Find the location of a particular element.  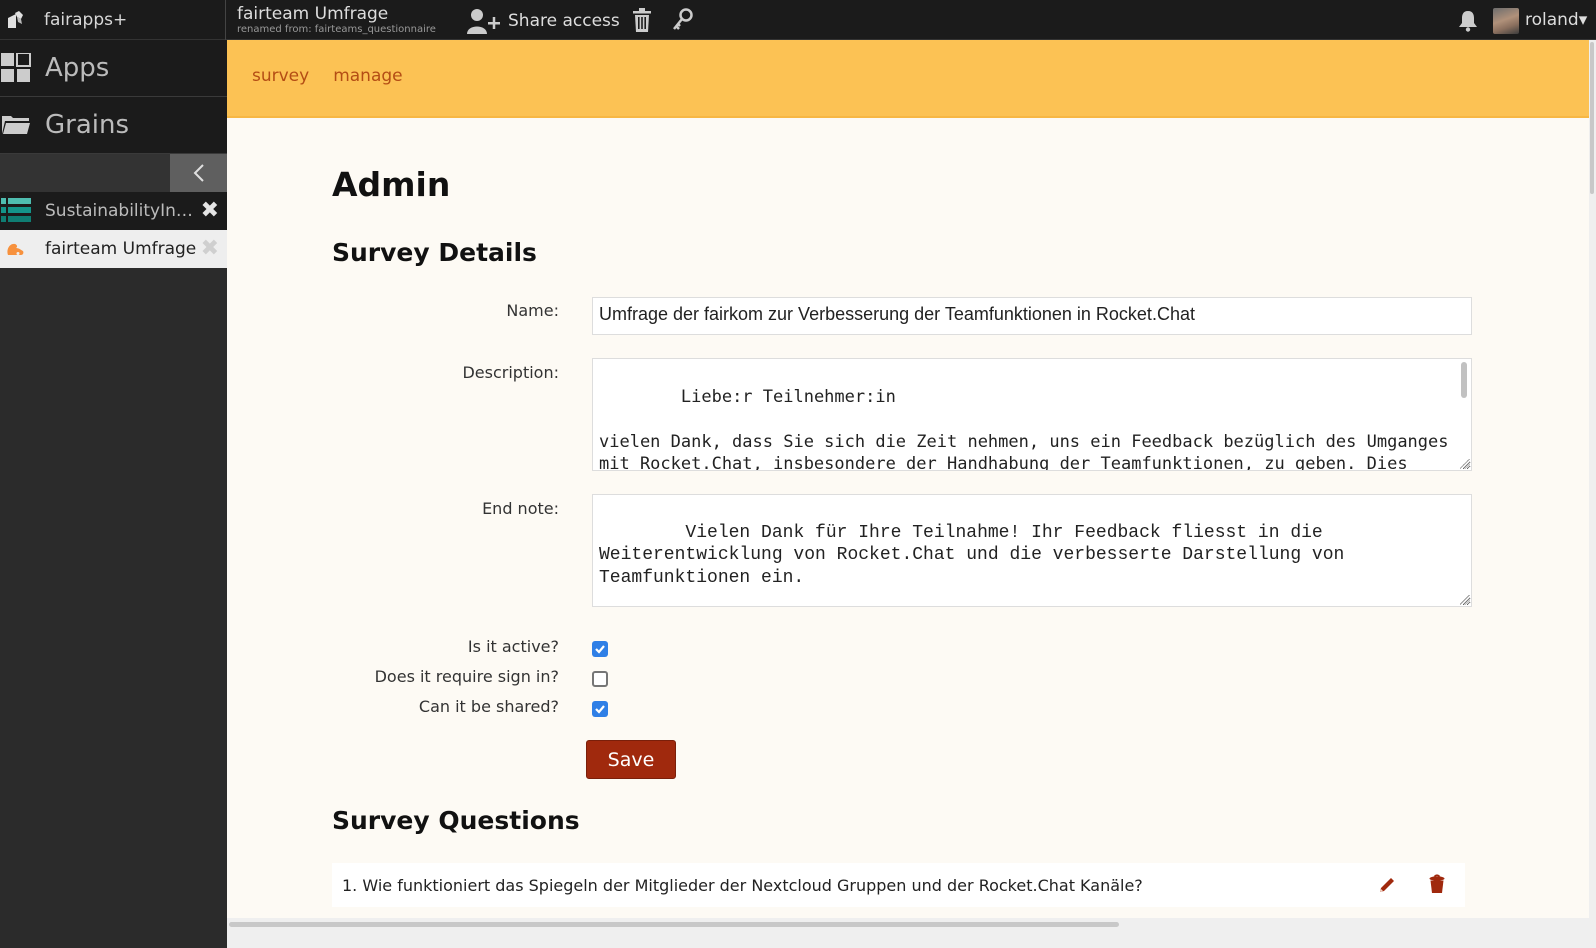

brand-label: fairapps+ is located at coordinates (86, 20).